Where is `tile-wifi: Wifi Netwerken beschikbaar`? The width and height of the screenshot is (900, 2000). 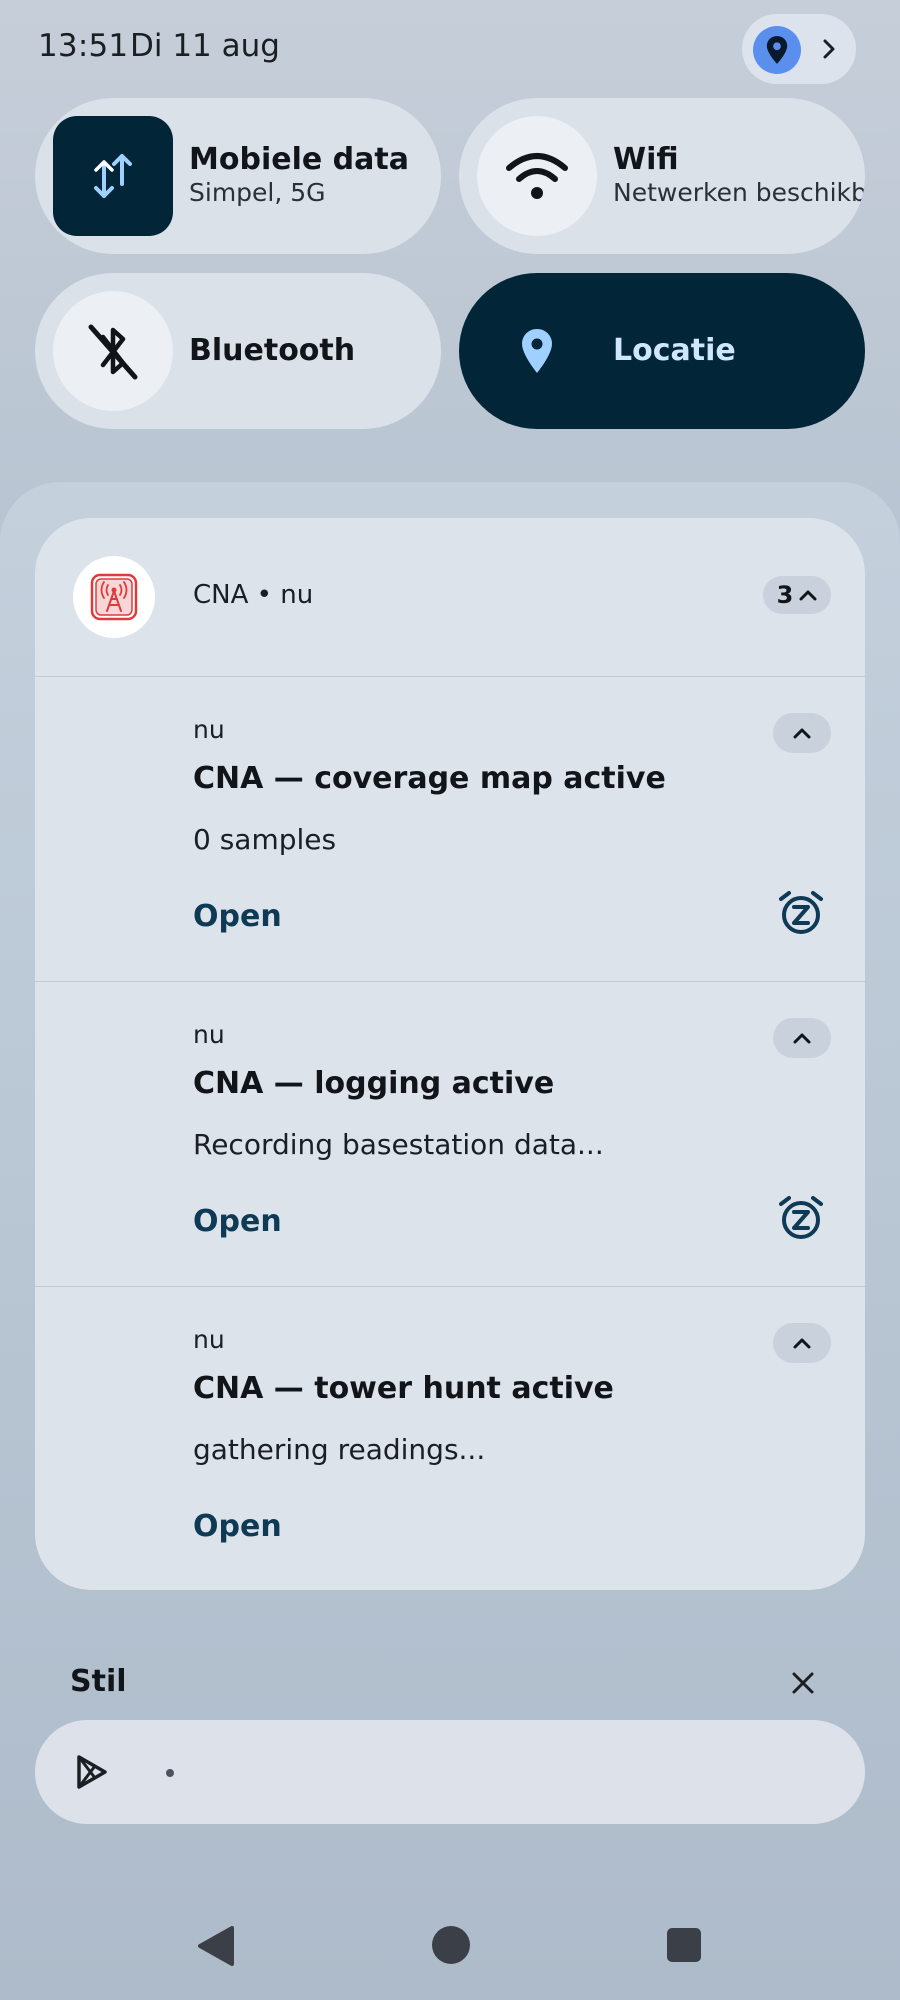
tile-wifi: Wifi Netwerken beschikbaar is located at coordinates (662, 176).